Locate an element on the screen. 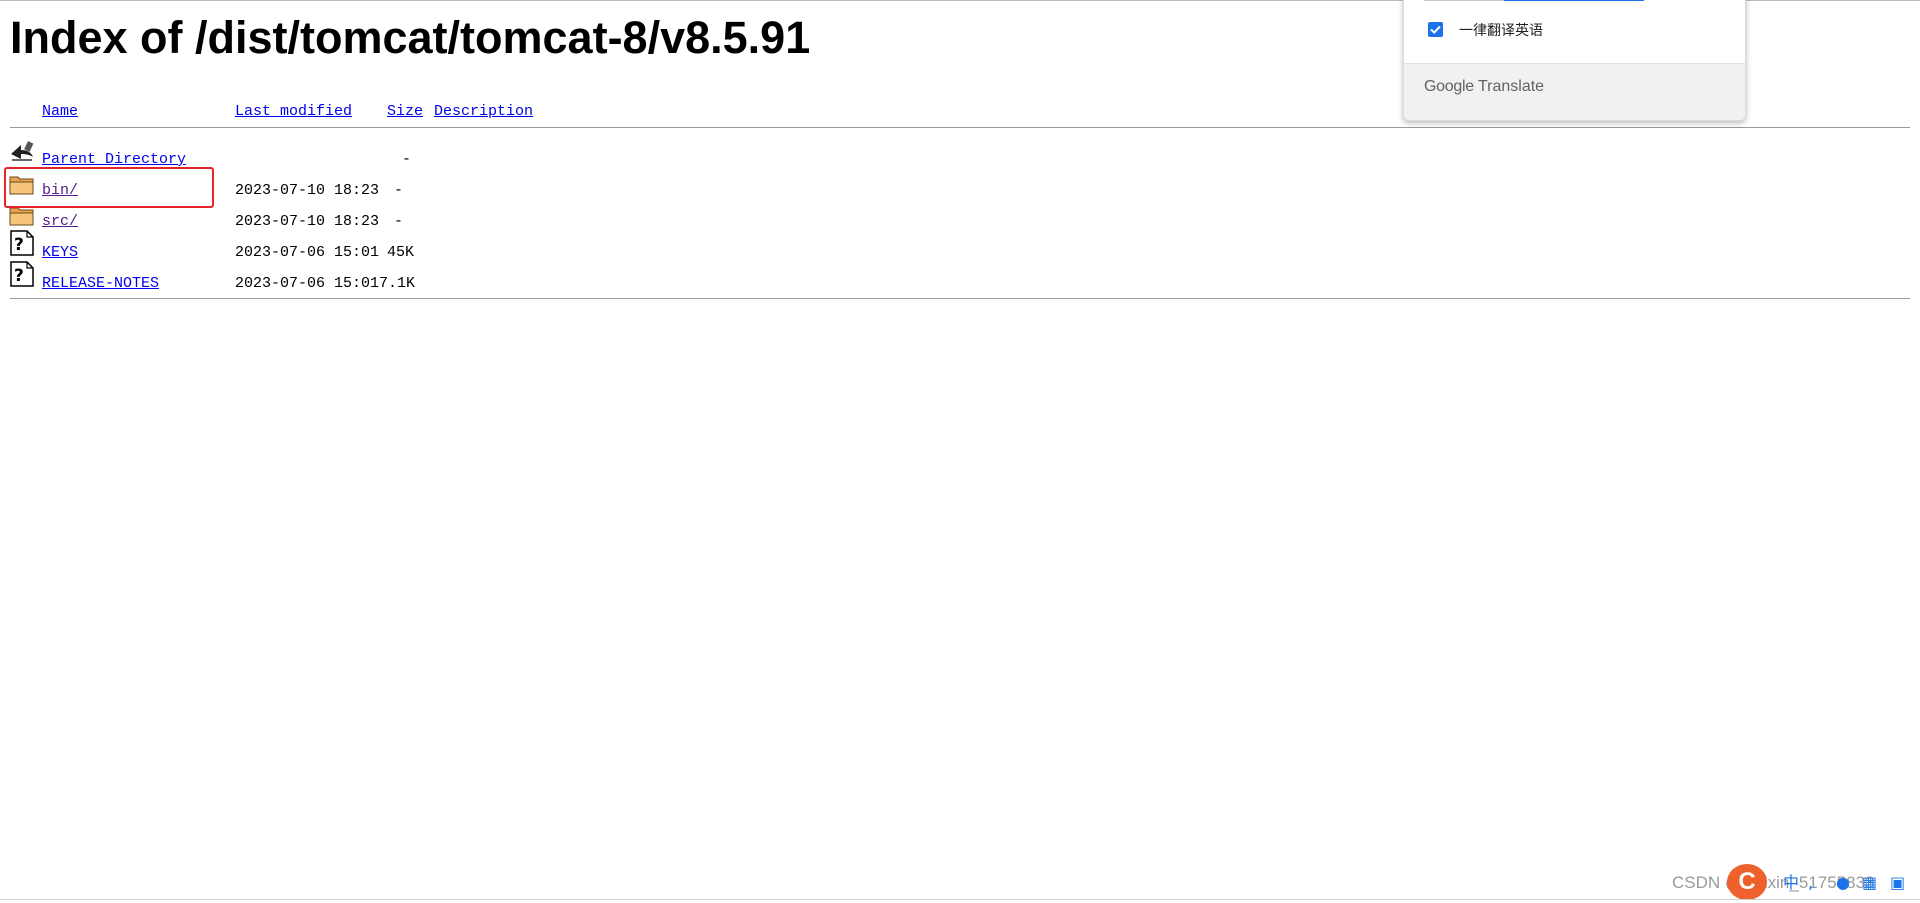 This screenshot has width=1920, height=903. row-name-link: KEYS is located at coordinates (60, 252).